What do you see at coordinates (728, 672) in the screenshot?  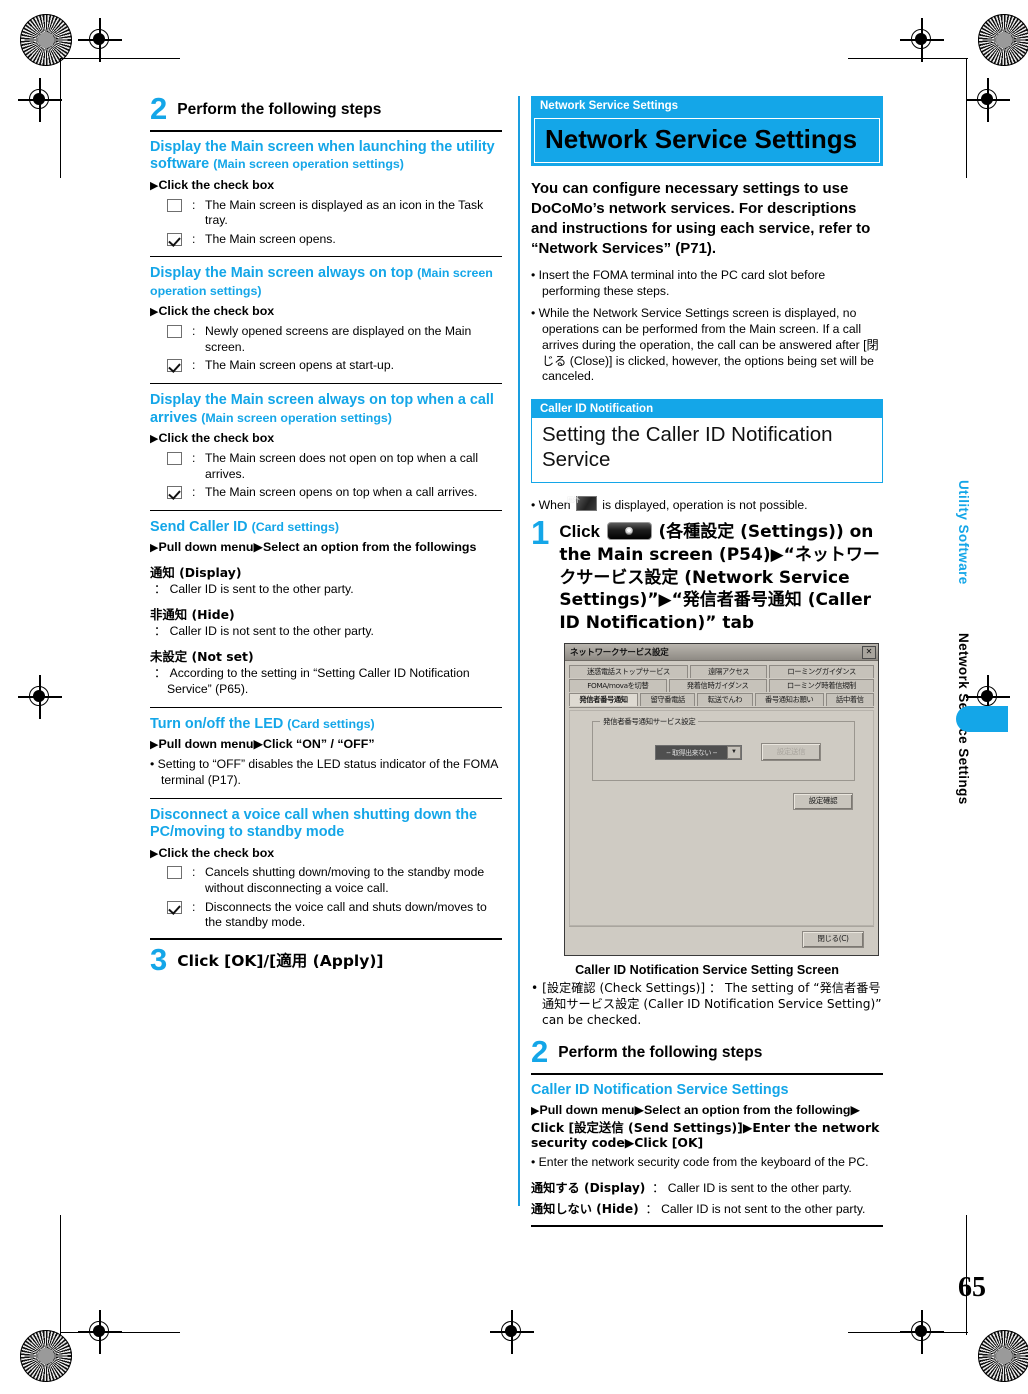 I see `dialog-tab: 遠隔アクセス` at bounding box center [728, 672].